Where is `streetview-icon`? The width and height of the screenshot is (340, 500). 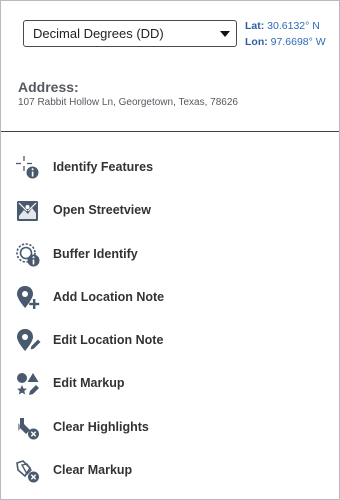 streetview-icon is located at coordinates (28, 211).